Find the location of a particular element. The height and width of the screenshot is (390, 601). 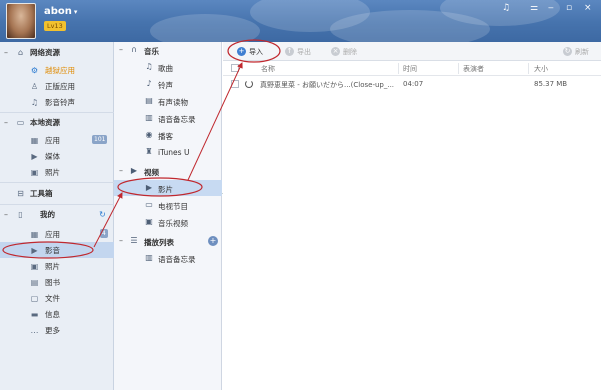

maximize-icon: ▫ is located at coordinates (569, 8).